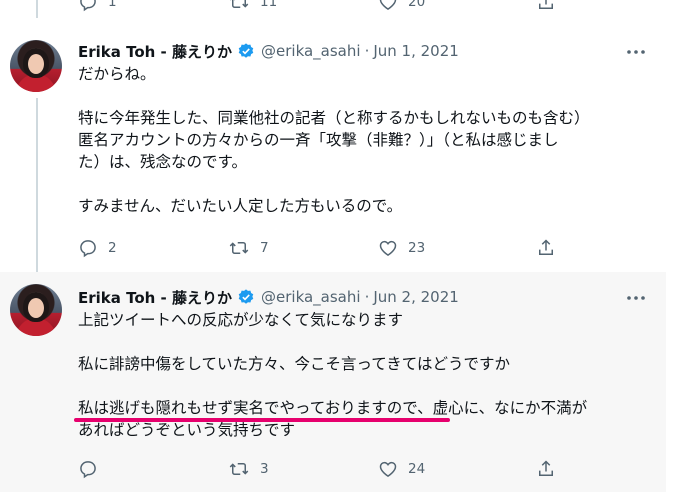 Image resolution: width=688 pixels, height=492 pixels. Describe the element at coordinates (401, 248) in the screenshot. I see `like-button: 23` at that location.